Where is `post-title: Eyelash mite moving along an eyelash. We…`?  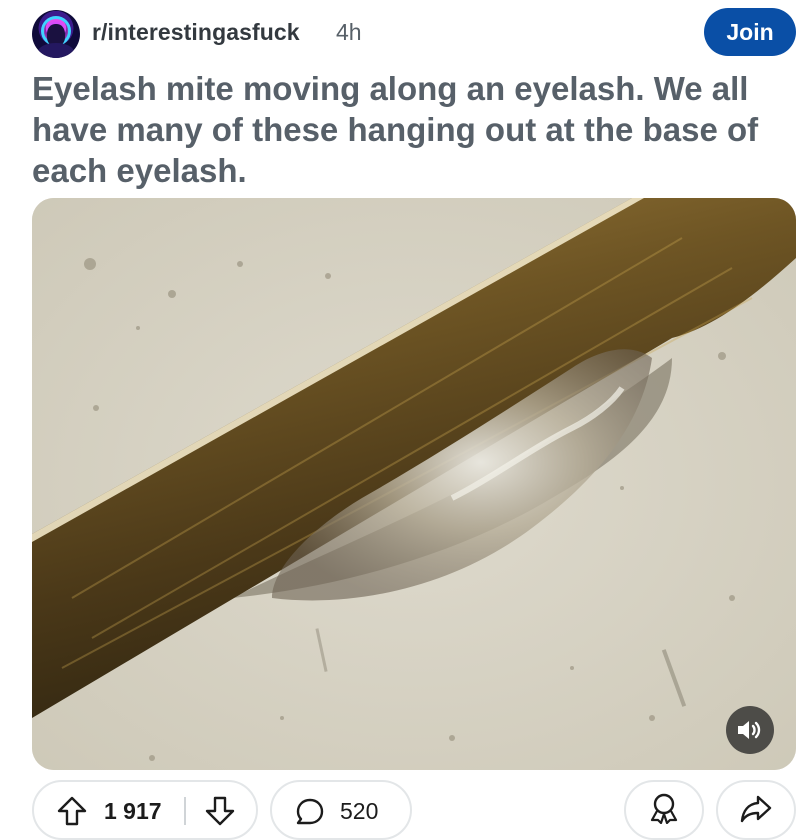
post-title: Eyelash mite moving along an eyelash. We… is located at coordinates (402, 129).